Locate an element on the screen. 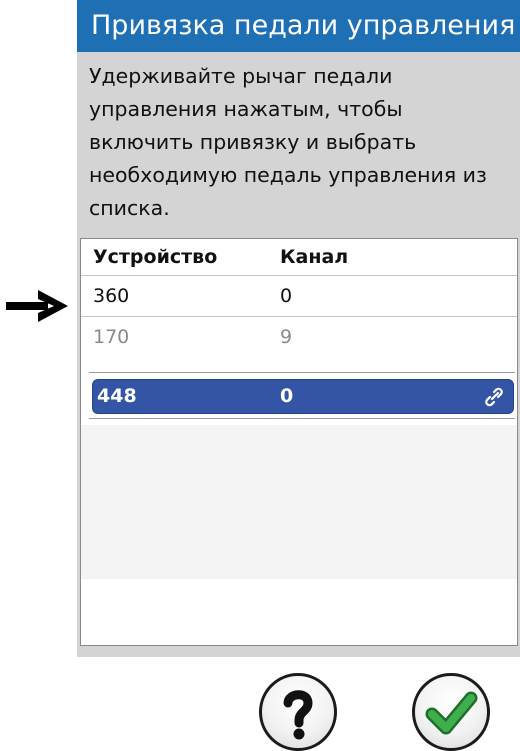 This screenshot has width=520, height=751. instructions-line: управления нажатым, чтобы is located at coordinates (246, 109).